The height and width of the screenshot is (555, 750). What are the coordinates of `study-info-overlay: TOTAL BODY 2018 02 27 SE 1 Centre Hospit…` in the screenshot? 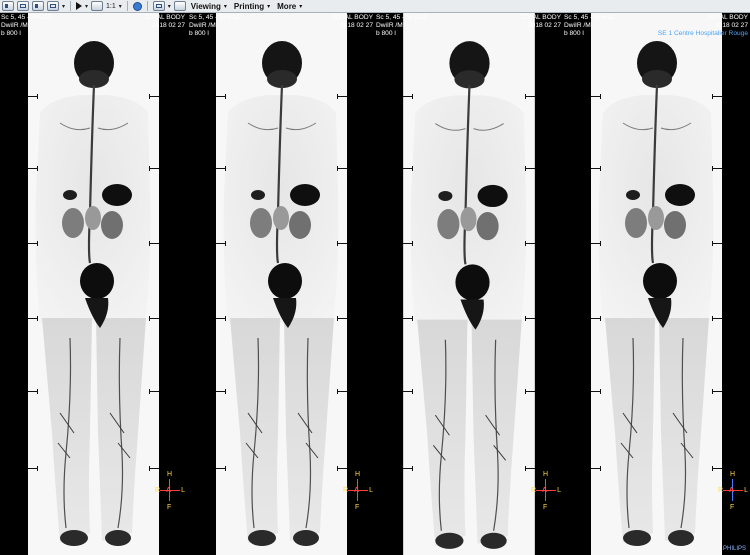 It's located at (703, 26).